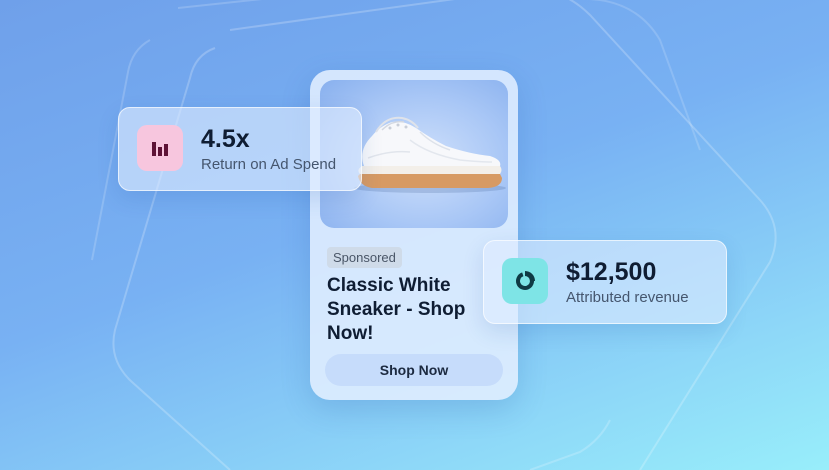 The image size is (829, 470). What do you see at coordinates (364, 257) in the screenshot?
I see `sponsored-badge: Sponsored` at bounding box center [364, 257].